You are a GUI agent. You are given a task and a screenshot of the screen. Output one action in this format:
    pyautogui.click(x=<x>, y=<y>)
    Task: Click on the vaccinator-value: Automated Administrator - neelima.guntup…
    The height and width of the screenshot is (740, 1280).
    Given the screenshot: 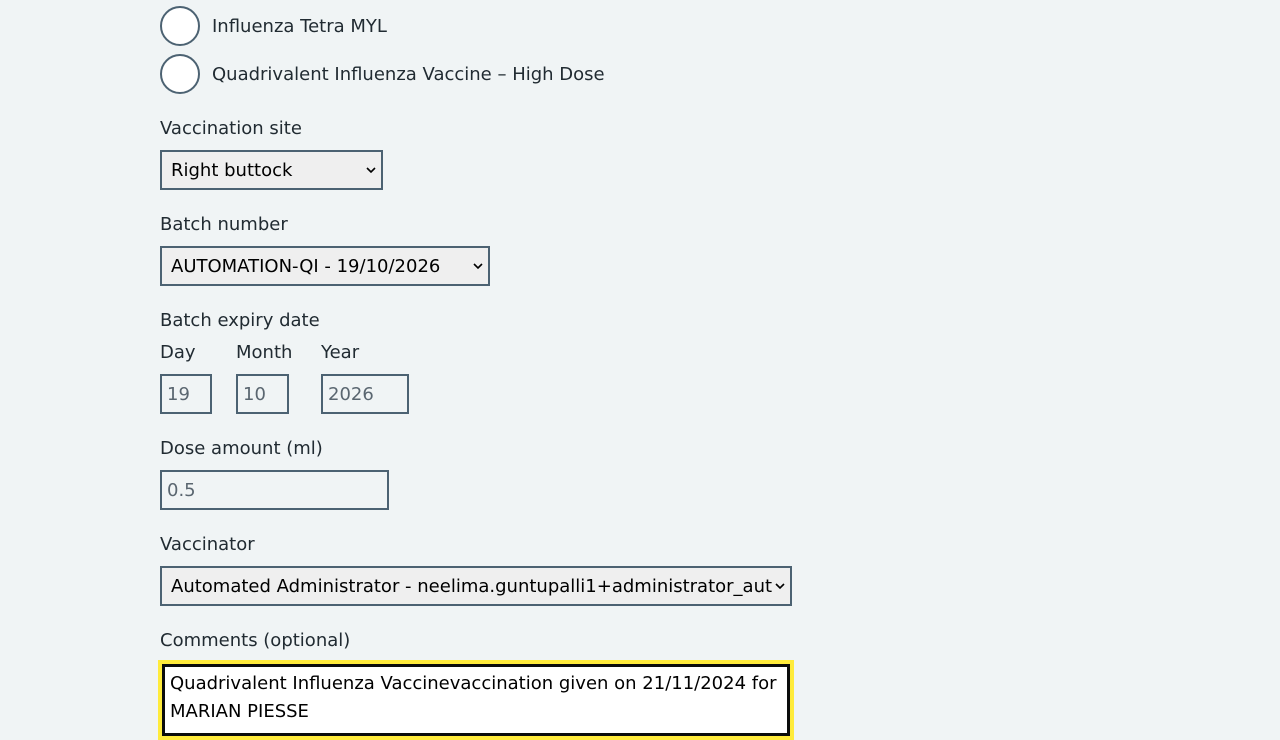 What is the action you would take?
    pyautogui.click(x=472, y=586)
    